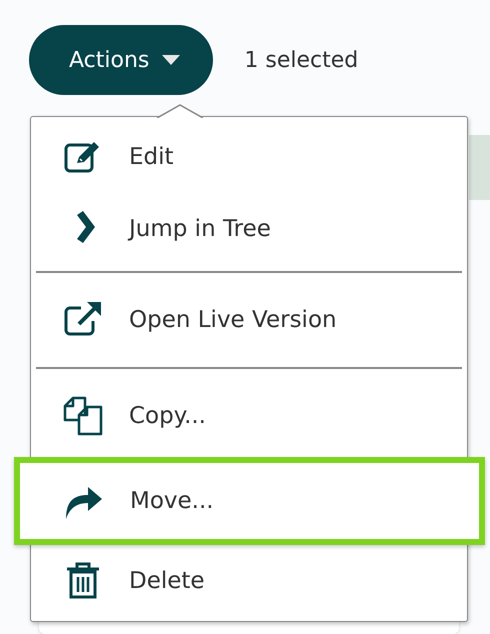  Describe the element at coordinates (171, 60) in the screenshot. I see `caret-icon` at that location.